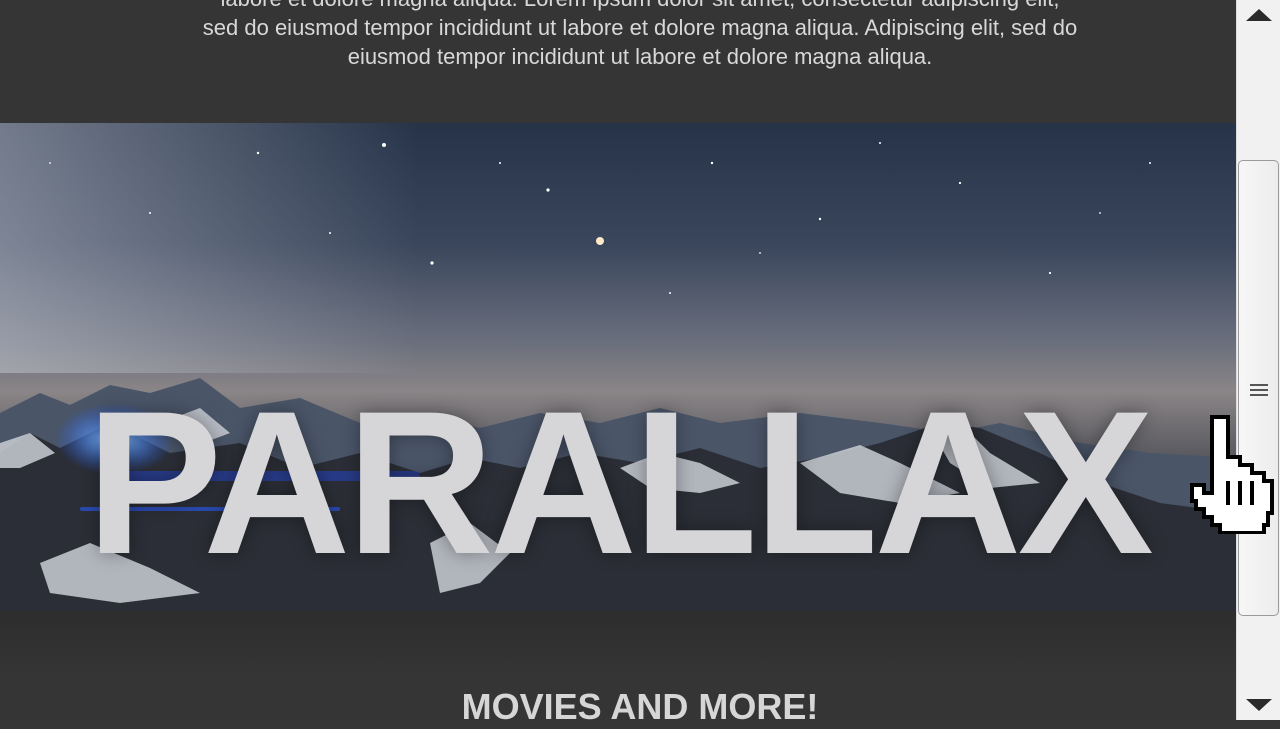 Image resolution: width=1280 pixels, height=729 pixels. What do you see at coordinates (640, 706) in the screenshot?
I see `section-heading: MOVIES AND MORE!` at bounding box center [640, 706].